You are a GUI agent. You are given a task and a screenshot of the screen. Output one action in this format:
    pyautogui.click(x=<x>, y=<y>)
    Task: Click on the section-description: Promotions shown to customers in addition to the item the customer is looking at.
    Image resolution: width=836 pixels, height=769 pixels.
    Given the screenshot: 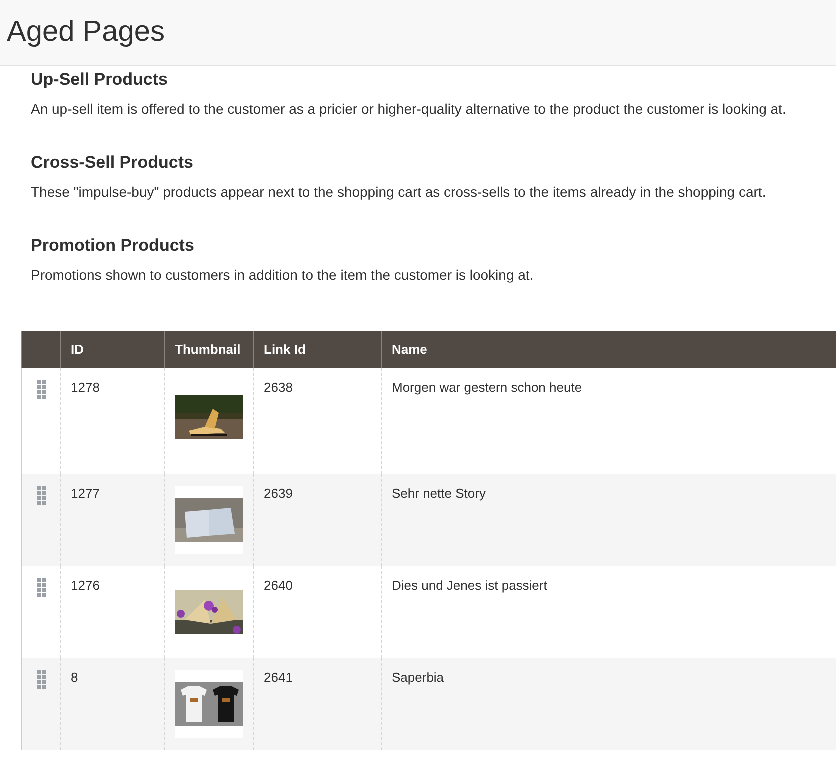 What is the action you would take?
    pyautogui.click(x=283, y=275)
    